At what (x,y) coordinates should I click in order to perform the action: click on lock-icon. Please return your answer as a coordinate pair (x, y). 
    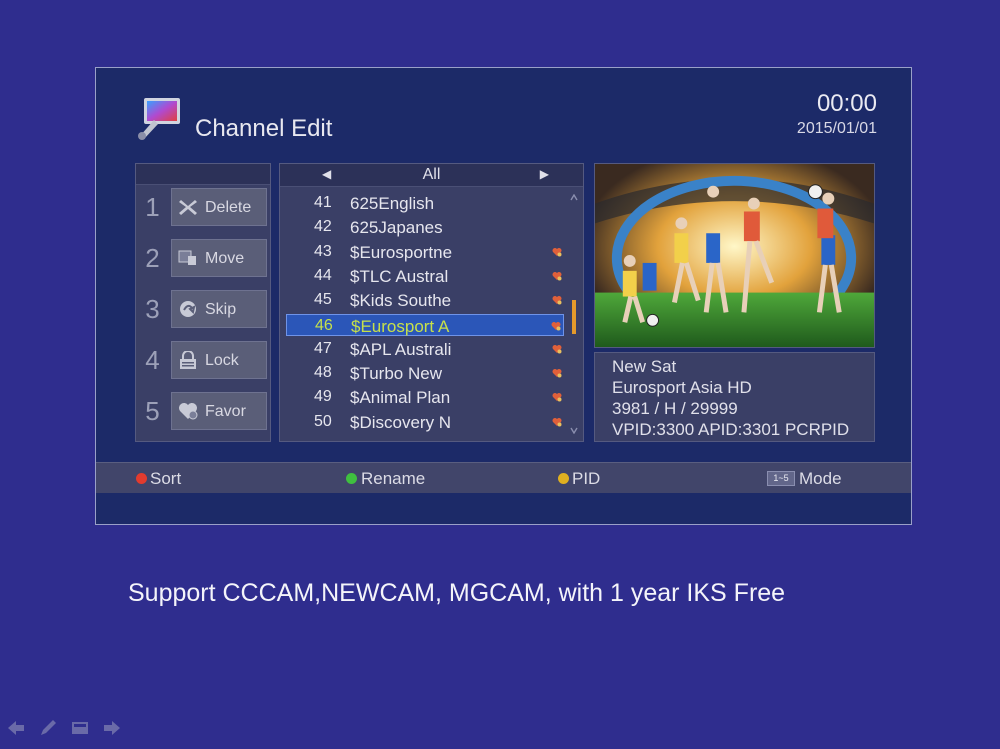
    Looking at the image, I should click on (188, 360).